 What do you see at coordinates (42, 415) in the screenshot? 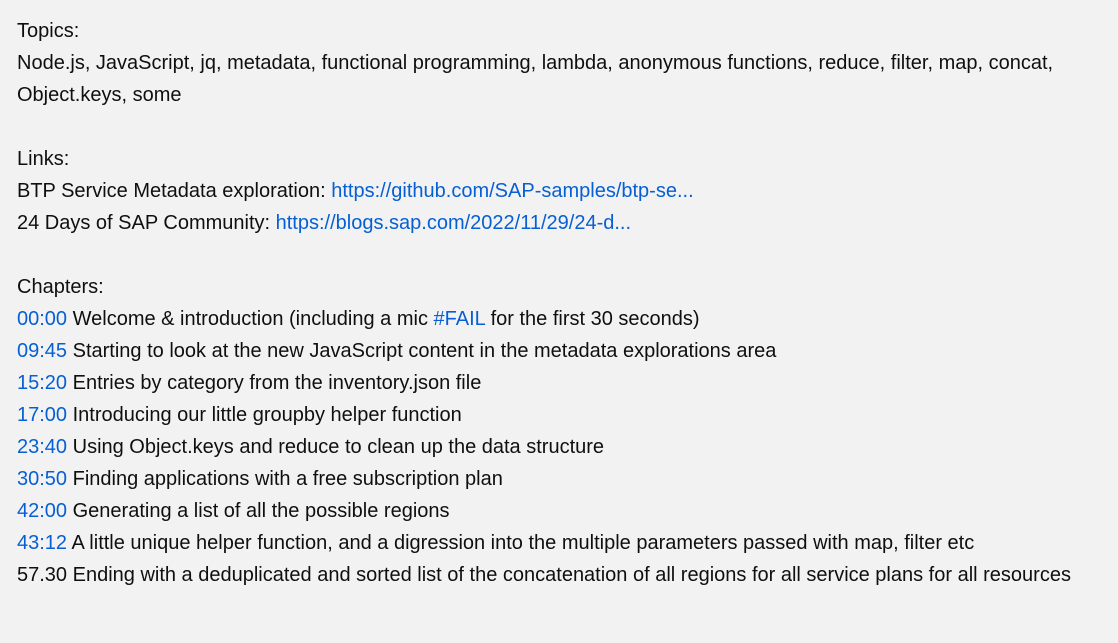
I see `chapter-timestamp-link: 17:00` at bounding box center [42, 415].